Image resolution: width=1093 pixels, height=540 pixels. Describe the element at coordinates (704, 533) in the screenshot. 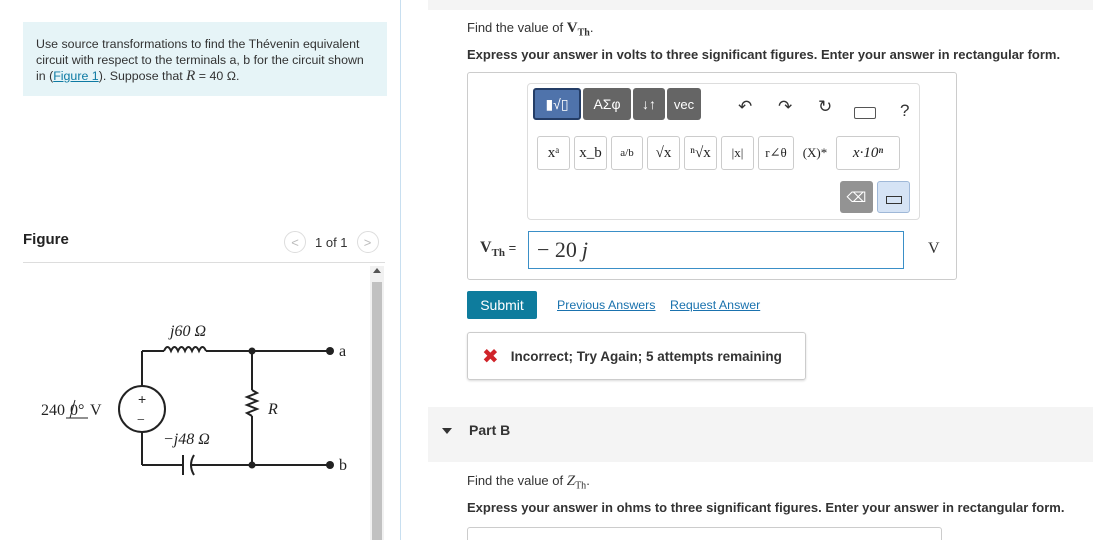

I see `part-b-answer-box` at that location.